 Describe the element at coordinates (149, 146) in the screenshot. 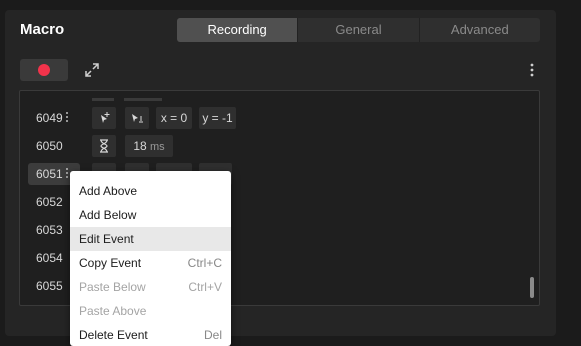

I see `delay-value: 18 ms` at that location.